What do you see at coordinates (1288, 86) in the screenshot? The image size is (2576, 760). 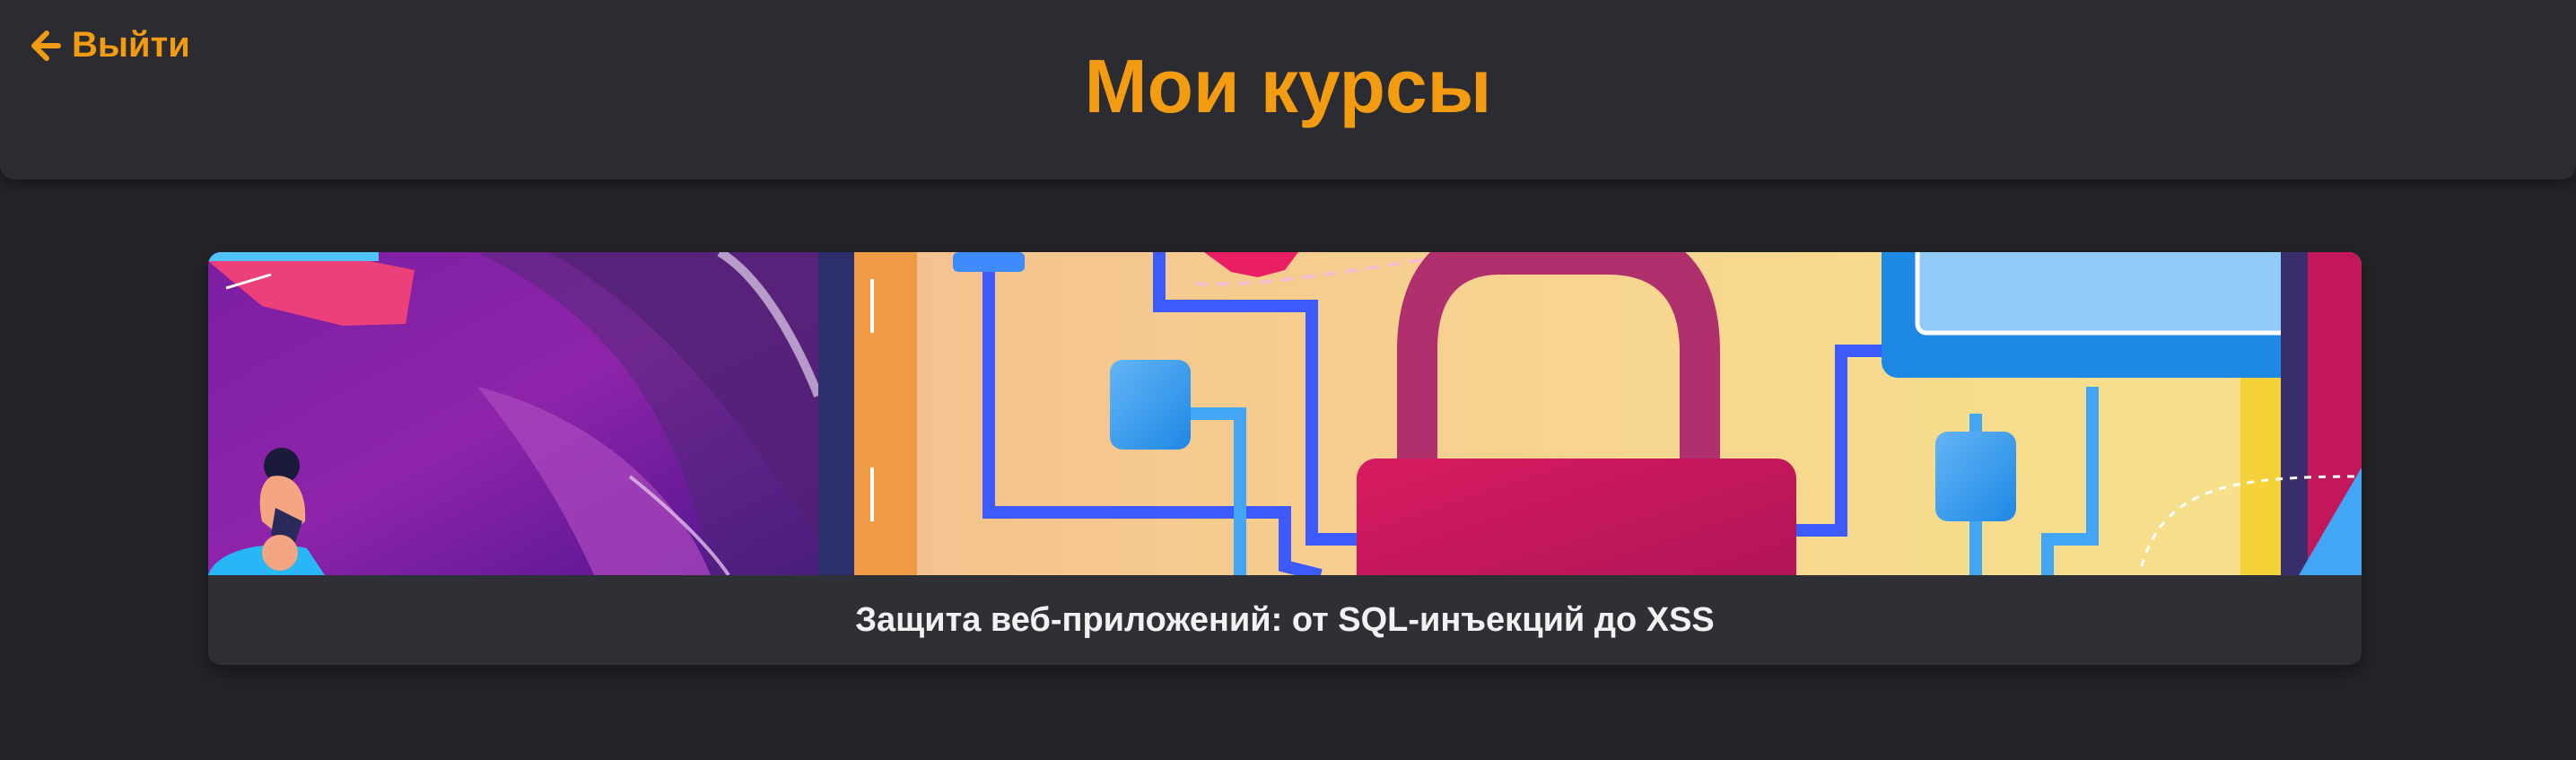 I see `page-title: Мои курсы` at bounding box center [1288, 86].